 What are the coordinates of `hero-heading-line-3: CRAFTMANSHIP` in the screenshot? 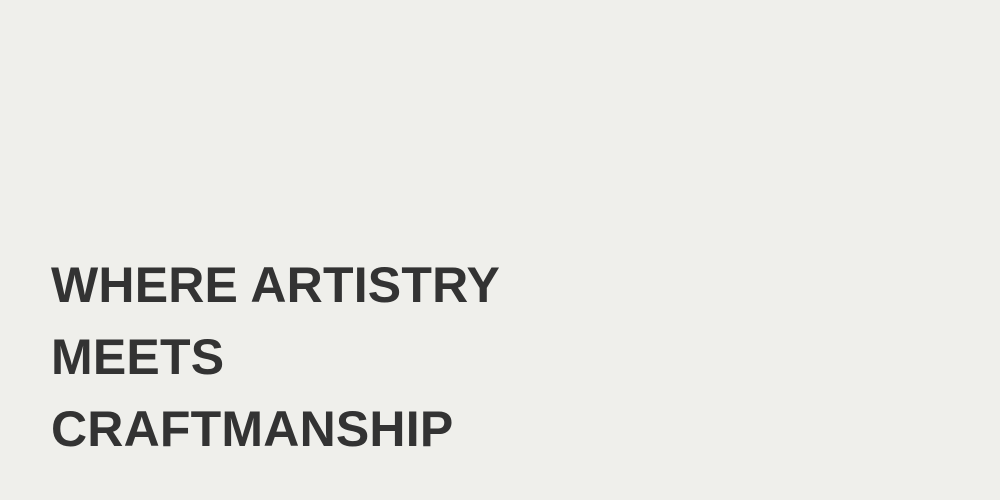 It's located at (252, 429).